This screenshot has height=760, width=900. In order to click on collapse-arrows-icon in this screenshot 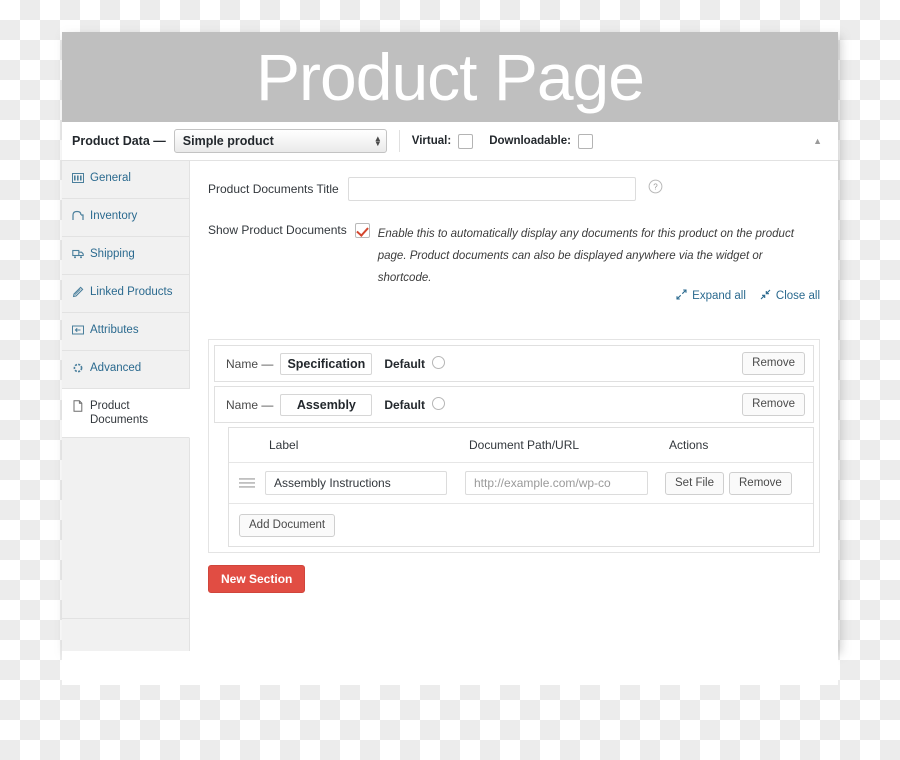, I will do `click(765, 296)`.